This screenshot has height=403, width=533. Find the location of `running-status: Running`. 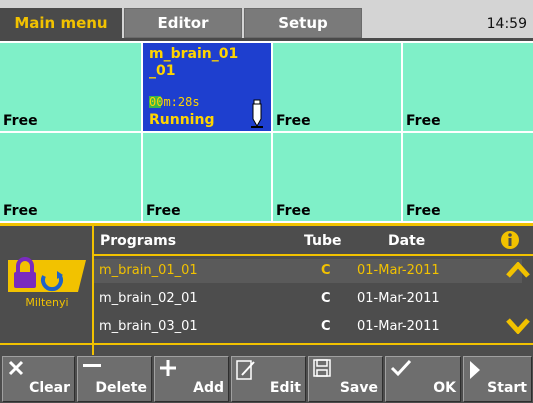

running-status: Running is located at coordinates (182, 120).